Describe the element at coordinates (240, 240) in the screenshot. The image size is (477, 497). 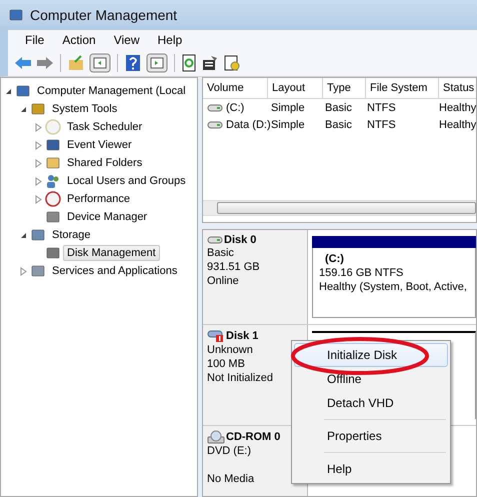
I see `disk-name: Disk 0` at that location.